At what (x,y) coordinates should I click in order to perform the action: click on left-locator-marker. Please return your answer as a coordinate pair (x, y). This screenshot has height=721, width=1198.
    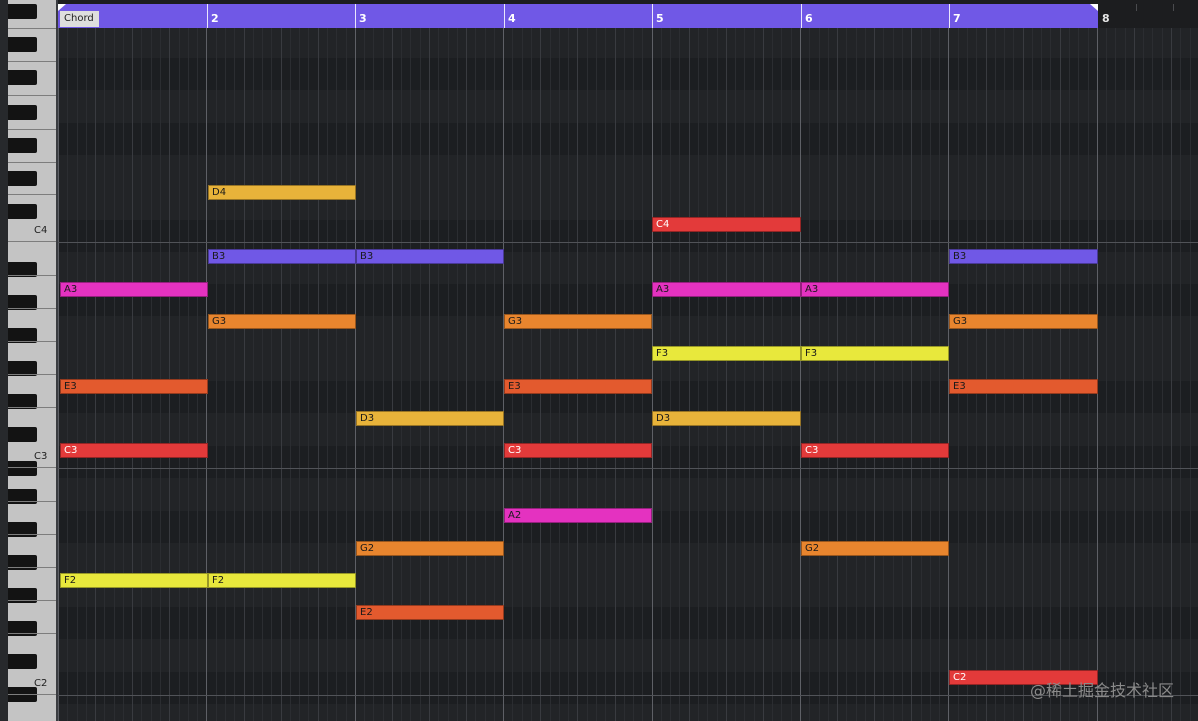
    Looking at the image, I should click on (62, 7).